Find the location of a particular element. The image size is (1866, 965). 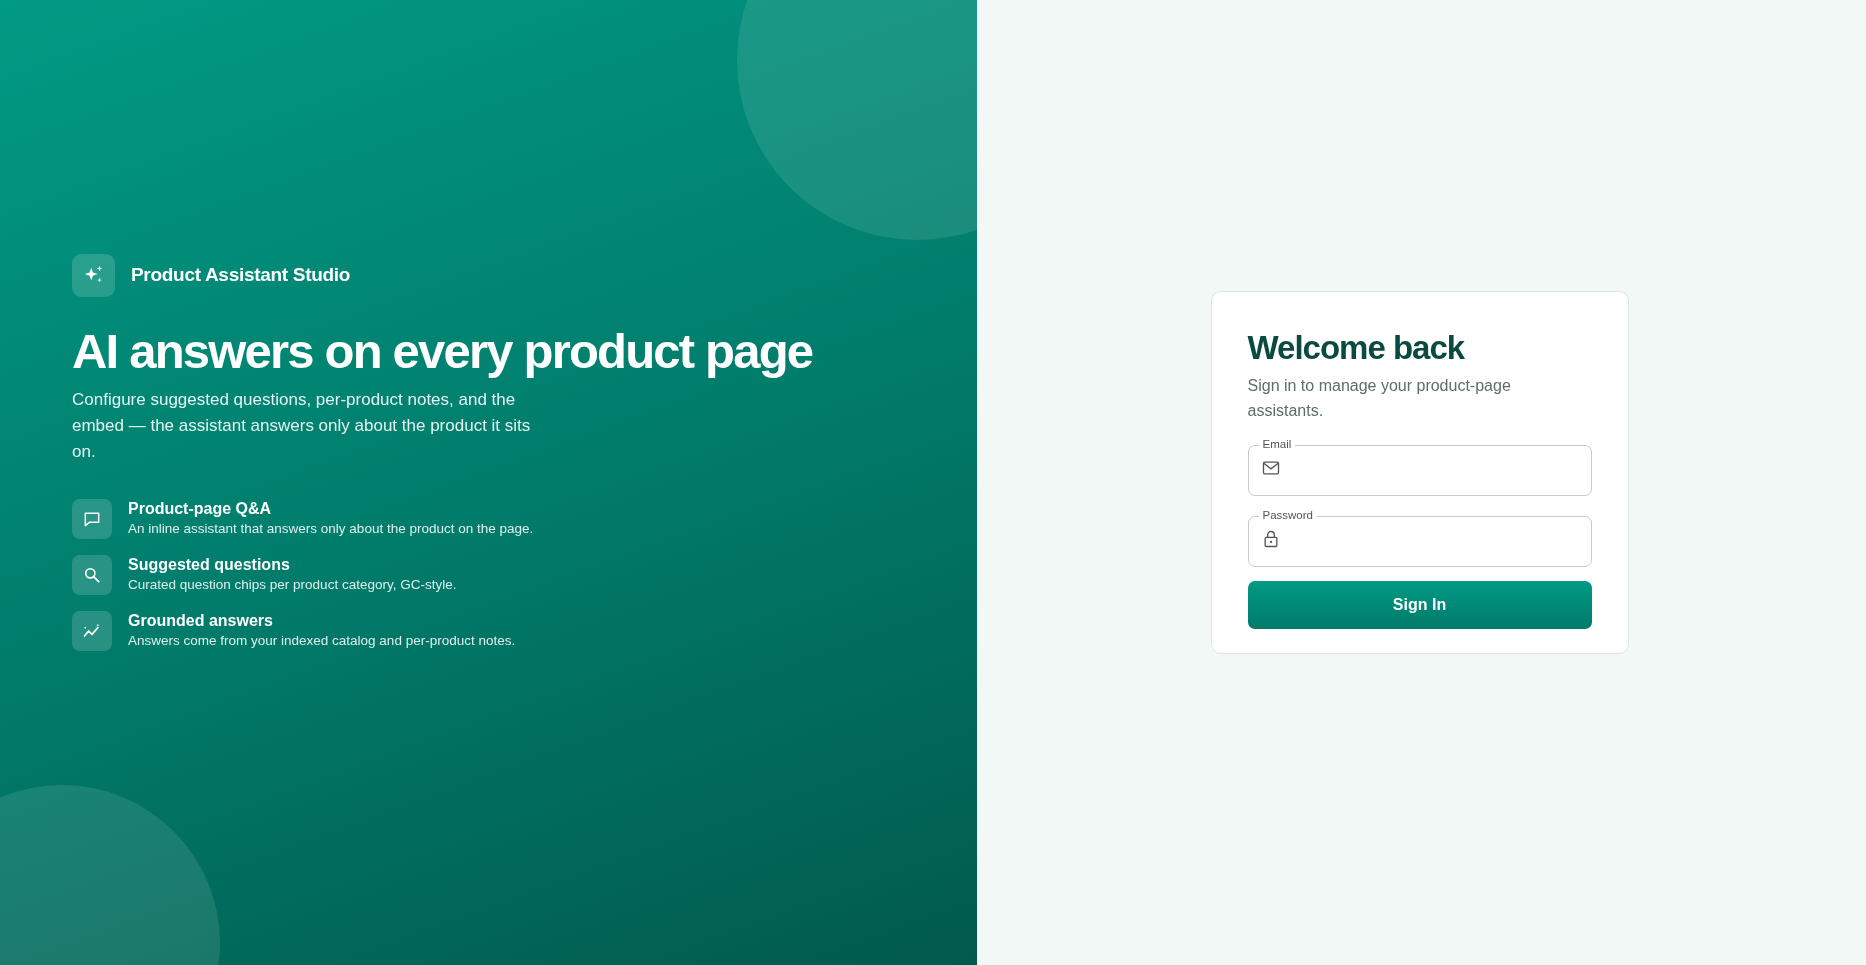

search-icon is located at coordinates (92, 575).